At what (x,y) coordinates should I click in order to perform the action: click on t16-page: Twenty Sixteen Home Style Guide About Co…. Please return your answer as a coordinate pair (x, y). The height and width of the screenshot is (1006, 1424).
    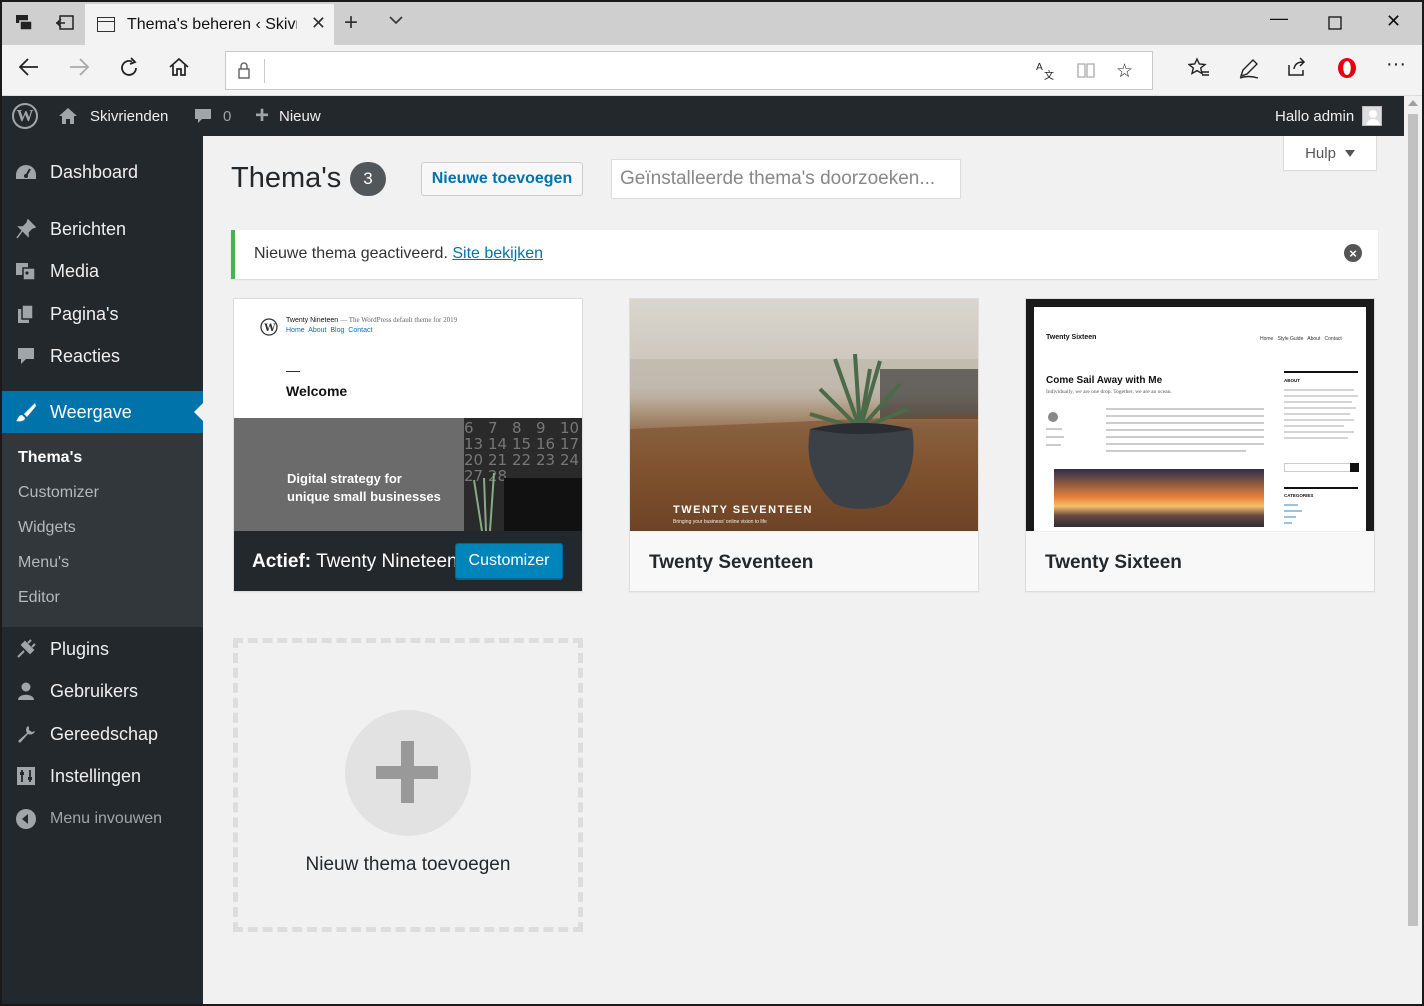
    Looking at the image, I should click on (1200, 419).